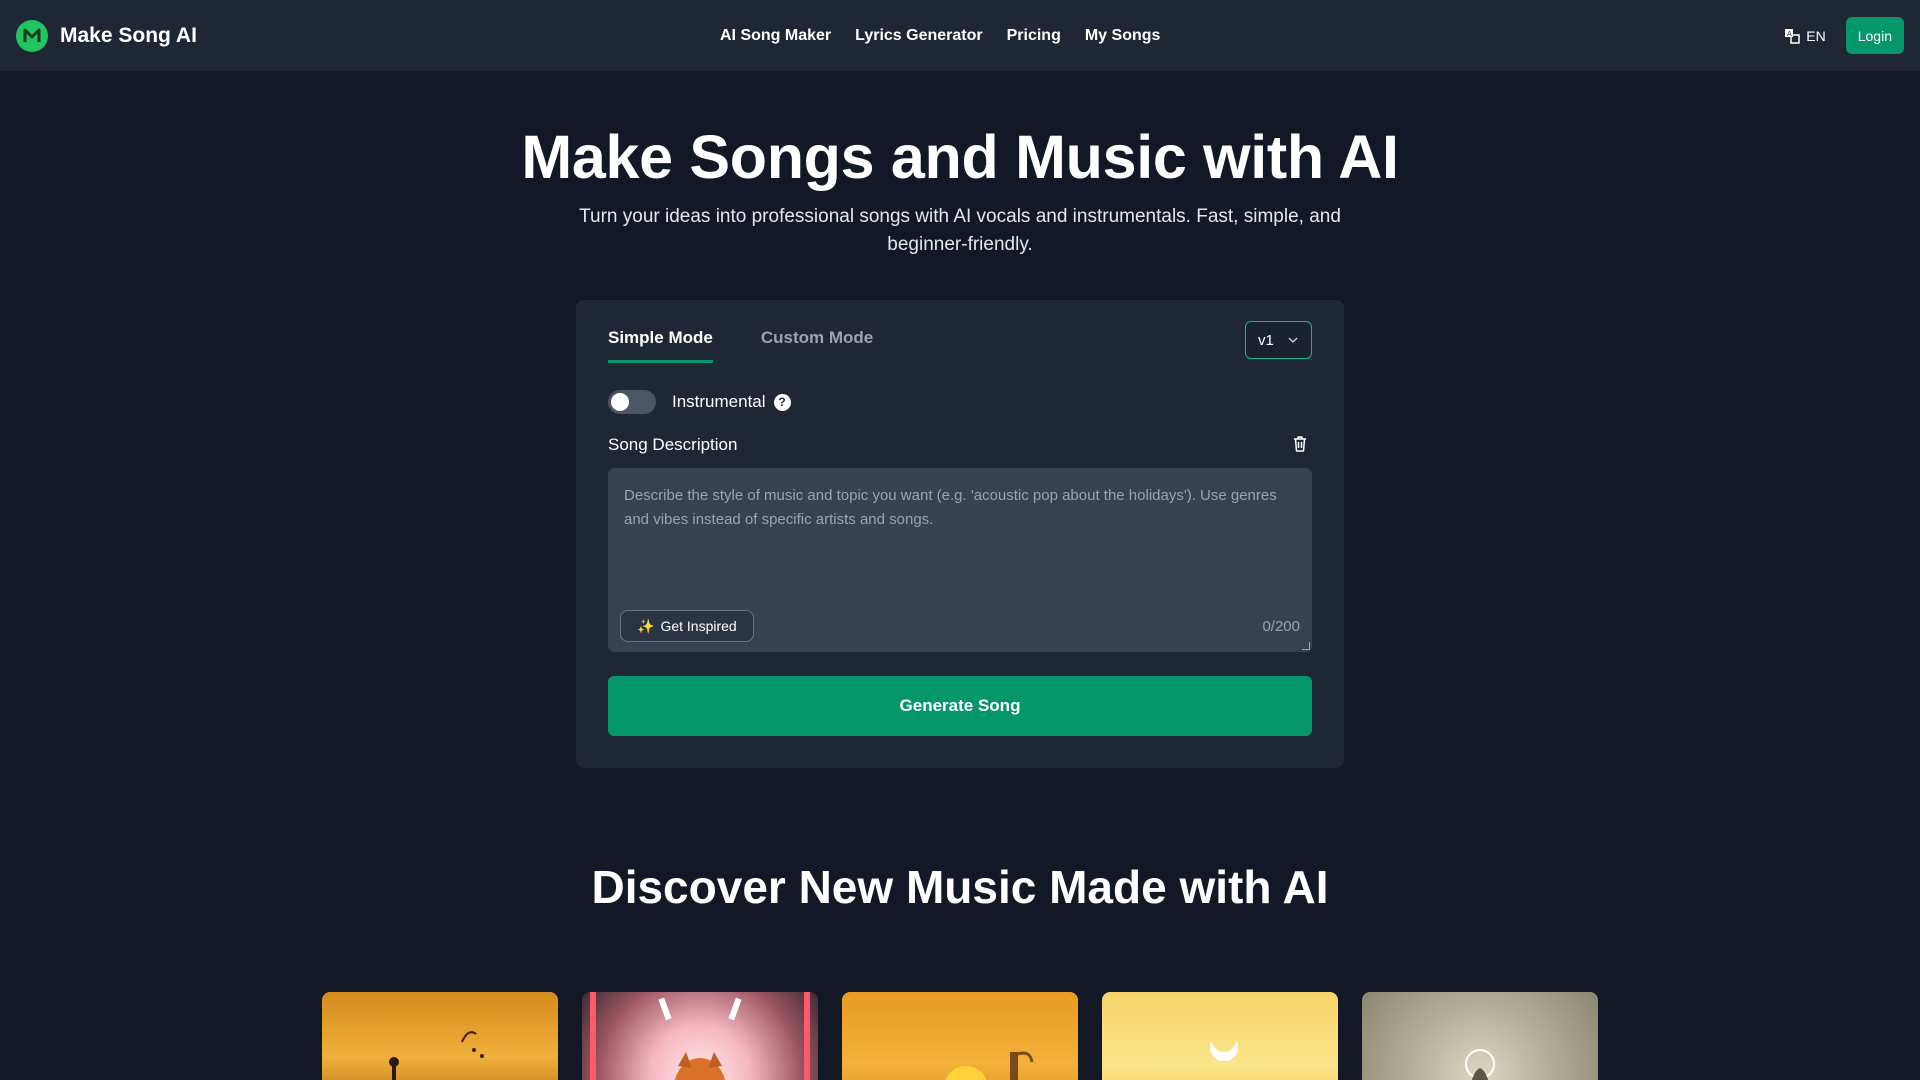  Describe the element at coordinates (1266, 340) in the screenshot. I see `version-value: v1` at that location.